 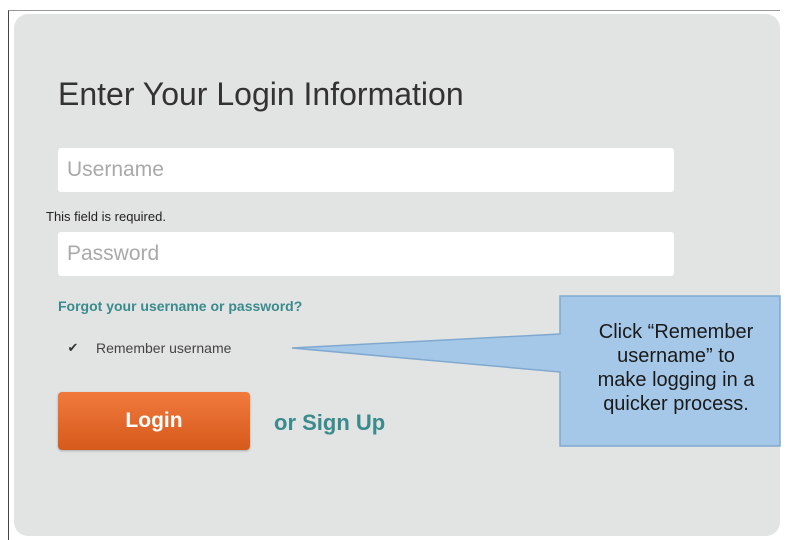 I want to click on password-input, so click(x=366, y=254).